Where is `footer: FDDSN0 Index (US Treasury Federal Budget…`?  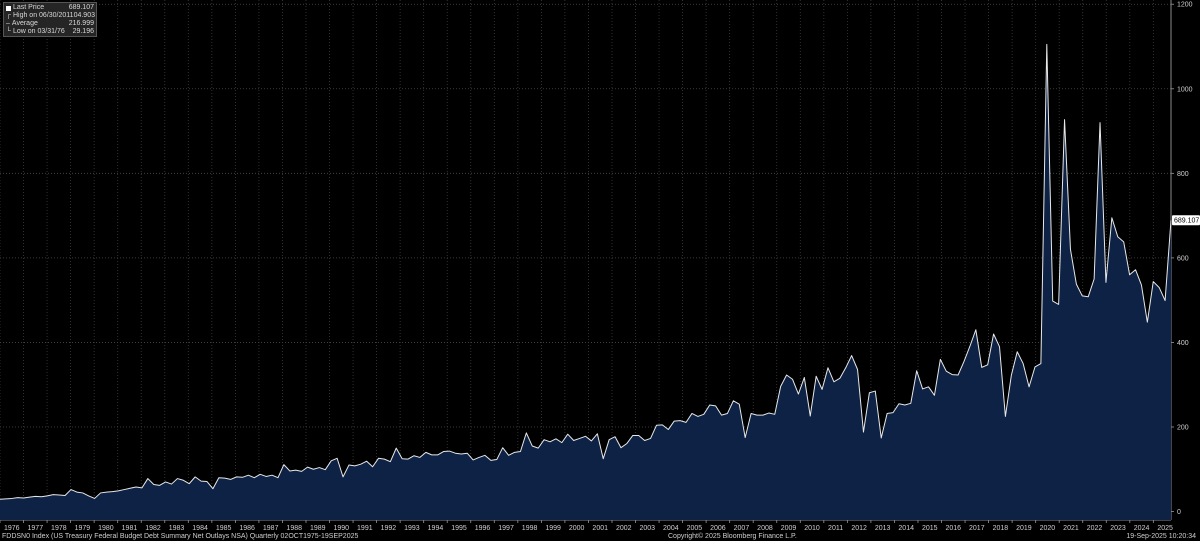 footer: FDDSN0 Index (US Treasury Federal Budget… is located at coordinates (600, 537).